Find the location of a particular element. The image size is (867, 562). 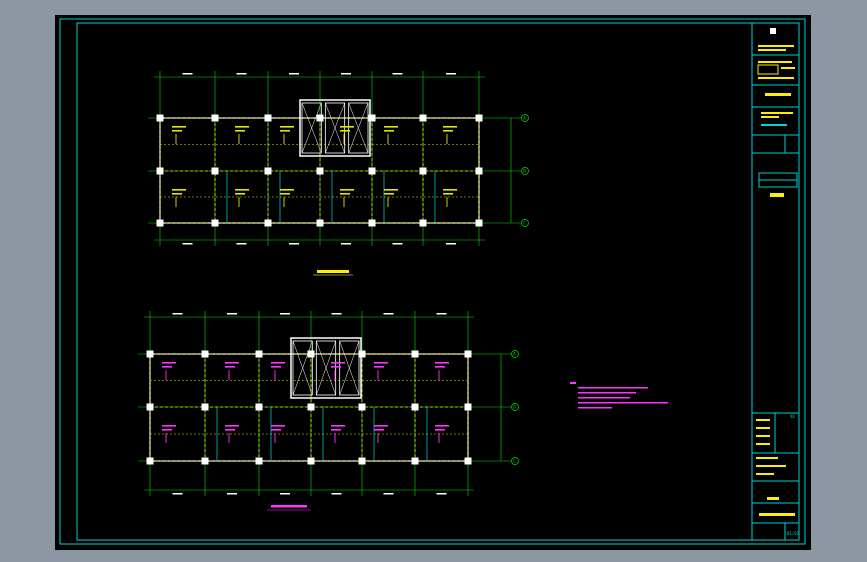

sheet-number: 01/01 is located at coordinates (793, 533).